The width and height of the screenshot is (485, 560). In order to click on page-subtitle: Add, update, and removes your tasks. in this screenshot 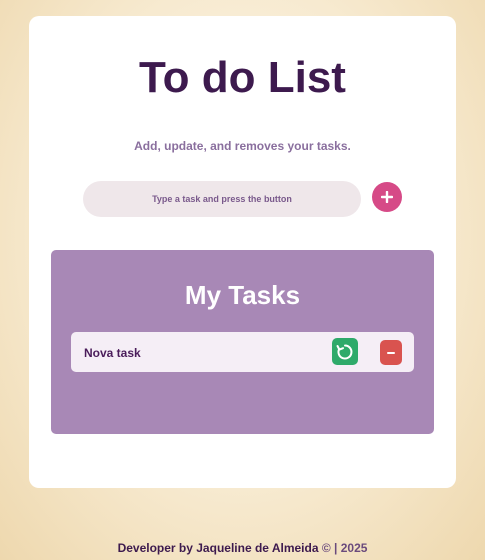, I will do `click(242, 146)`.